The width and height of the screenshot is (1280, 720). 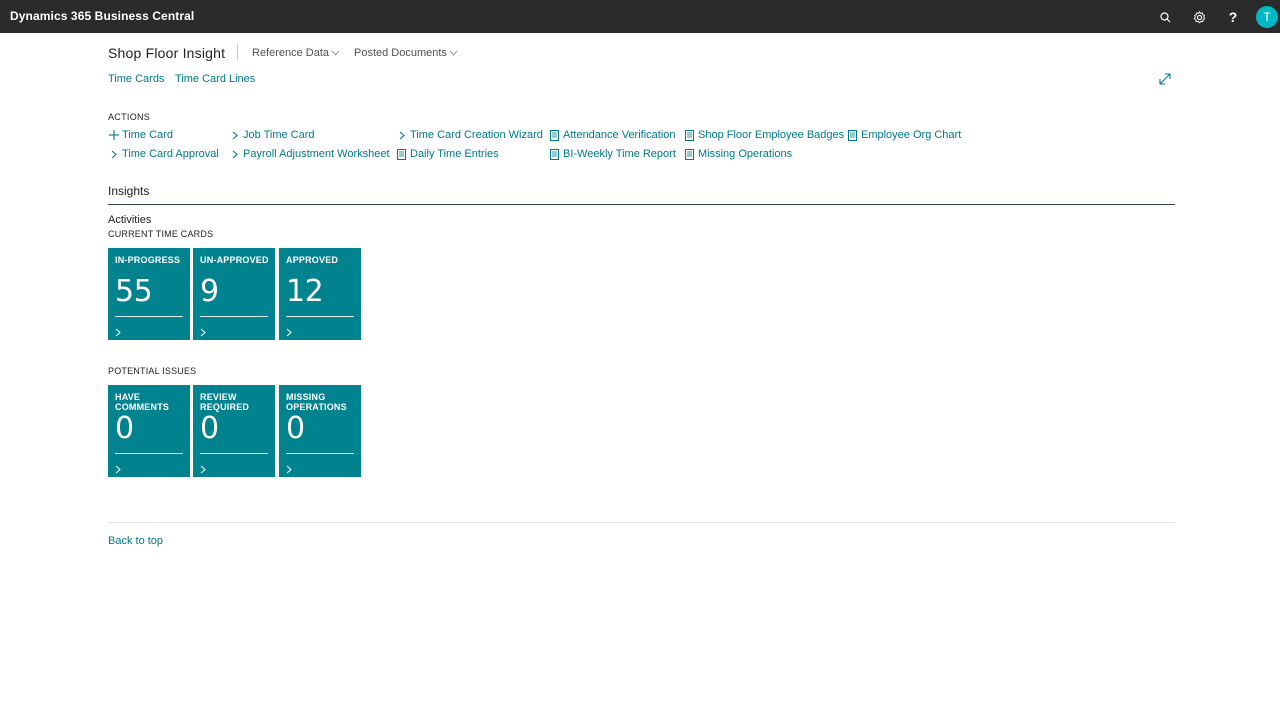 I want to click on action-missing-operations: Missing Operations, so click(x=738, y=154).